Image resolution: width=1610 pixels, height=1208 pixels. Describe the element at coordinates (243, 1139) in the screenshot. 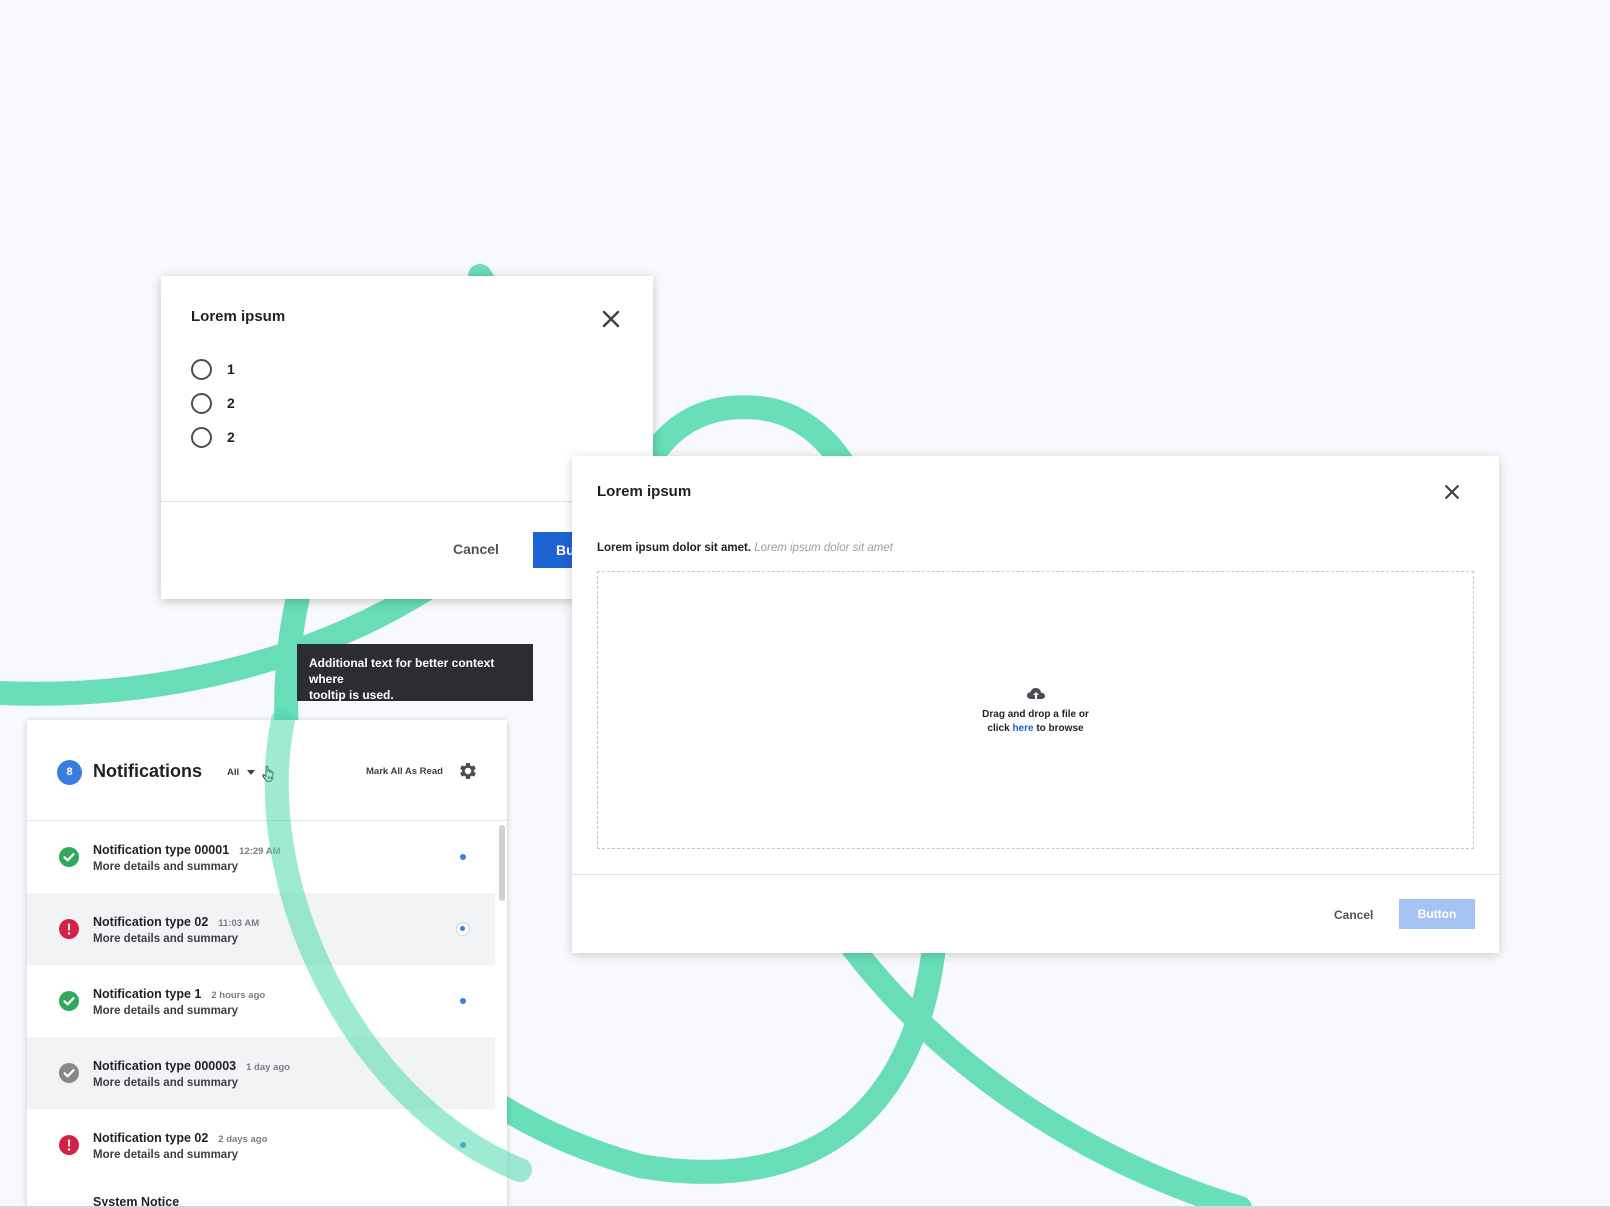

I see `notification-time: 2 days ago` at that location.